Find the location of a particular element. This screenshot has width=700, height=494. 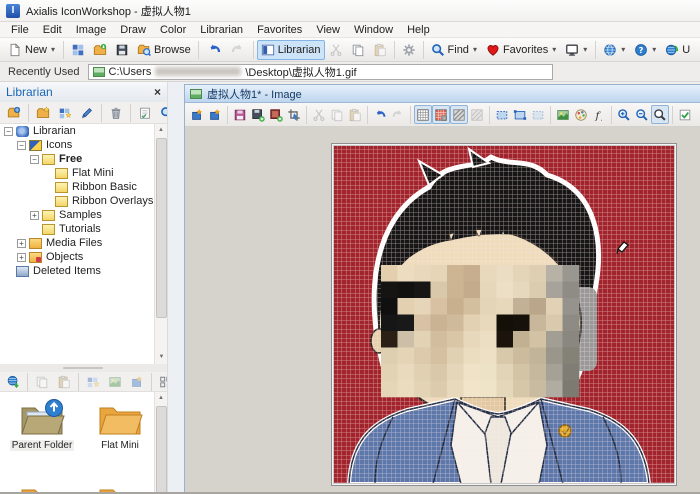

convert-button is located at coordinates (137, 382).